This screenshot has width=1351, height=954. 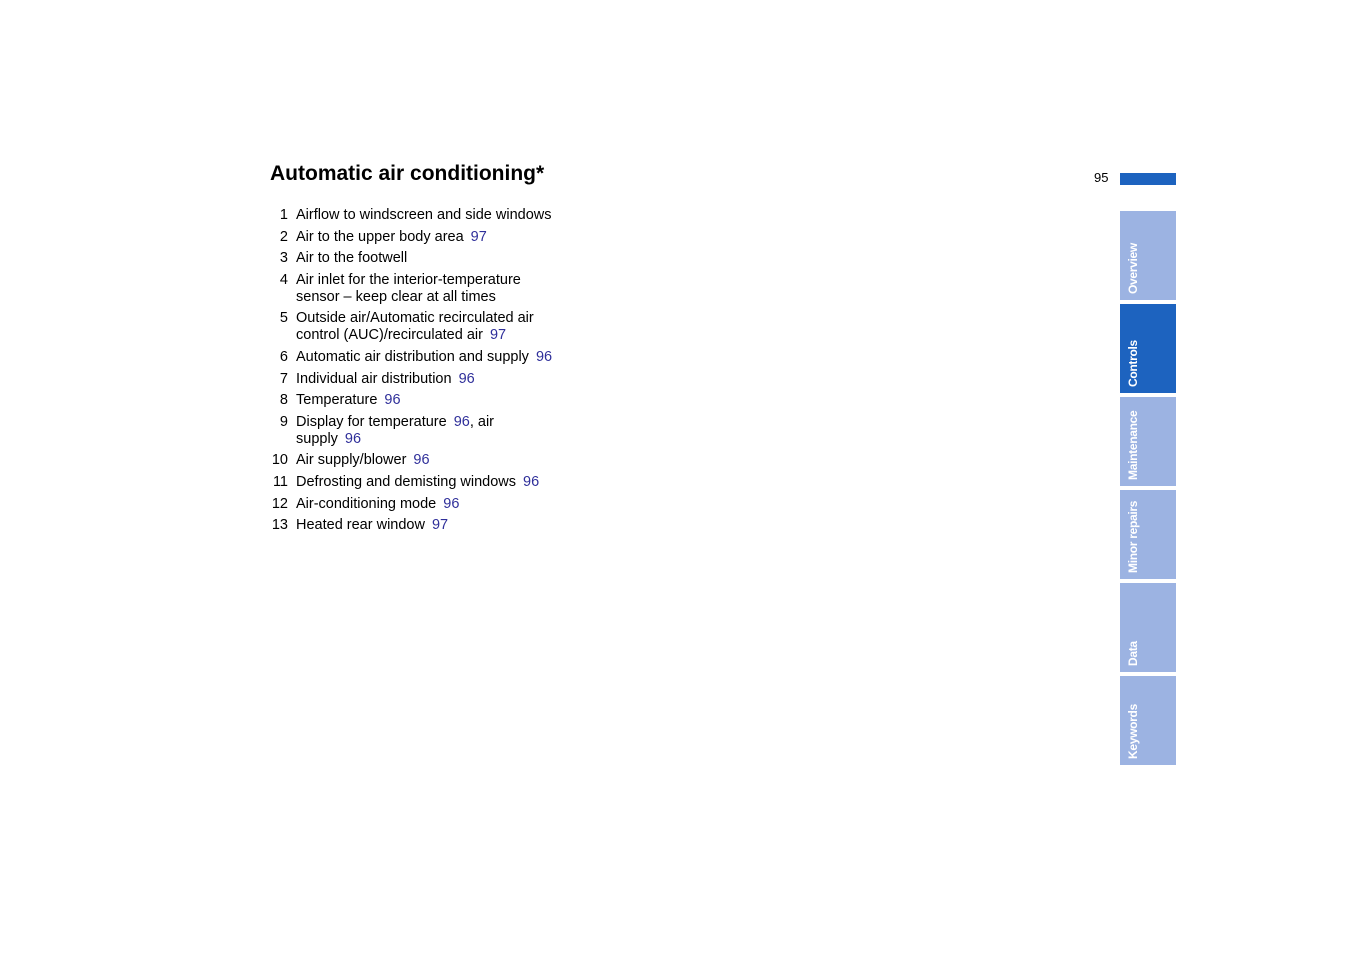 I want to click on list-item: 10 Air supply/blower 96, so click(x=415, y=460).